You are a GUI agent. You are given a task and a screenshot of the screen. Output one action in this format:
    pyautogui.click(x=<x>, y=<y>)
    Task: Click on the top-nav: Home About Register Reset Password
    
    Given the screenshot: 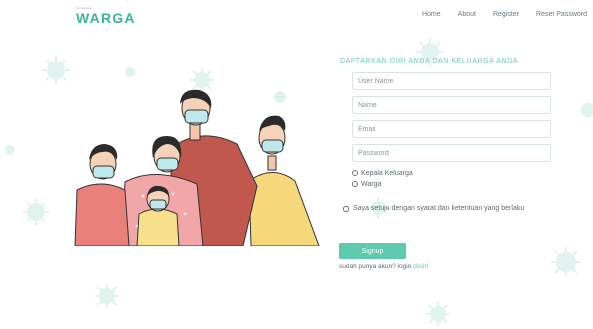 What is the action you would take?
    pyautogui.click(x=496, y=14)
    